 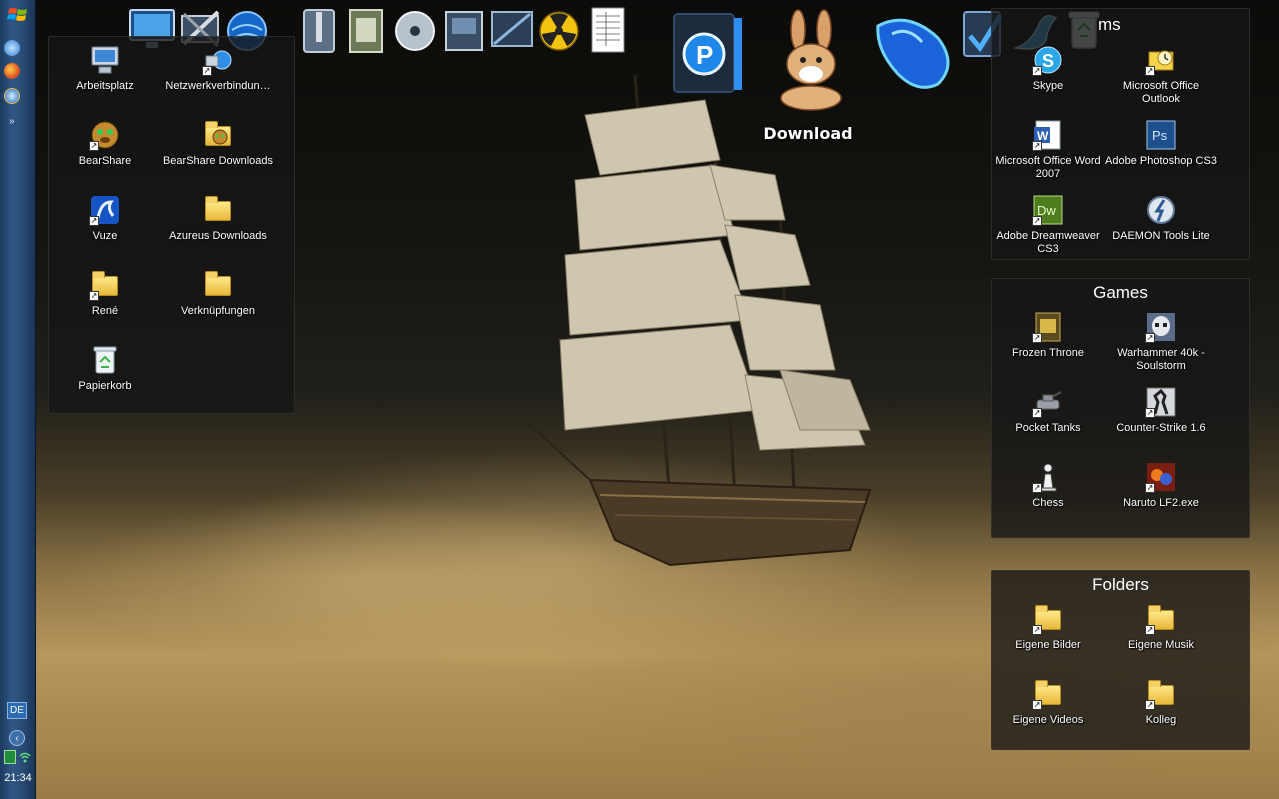 What do you see at coordinates (811, 61) in the screenshot?
I see `emule-icon` at bounding box center [811, 61].